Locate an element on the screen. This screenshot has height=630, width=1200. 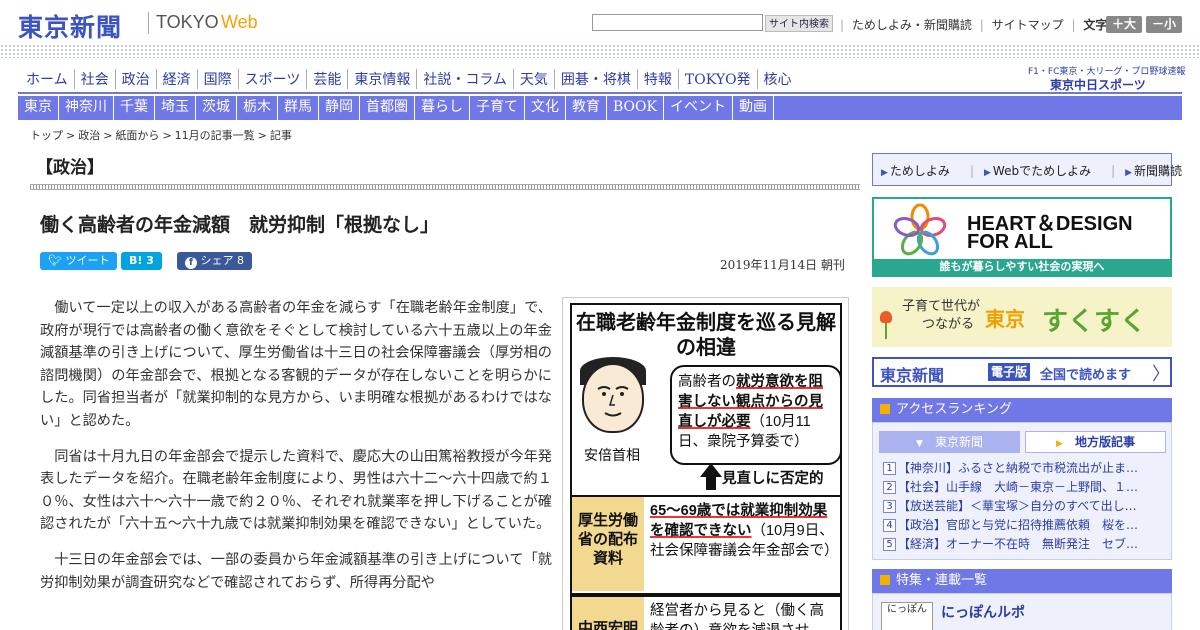
region-item: 神奈川 is located at coordinates (86, 108).